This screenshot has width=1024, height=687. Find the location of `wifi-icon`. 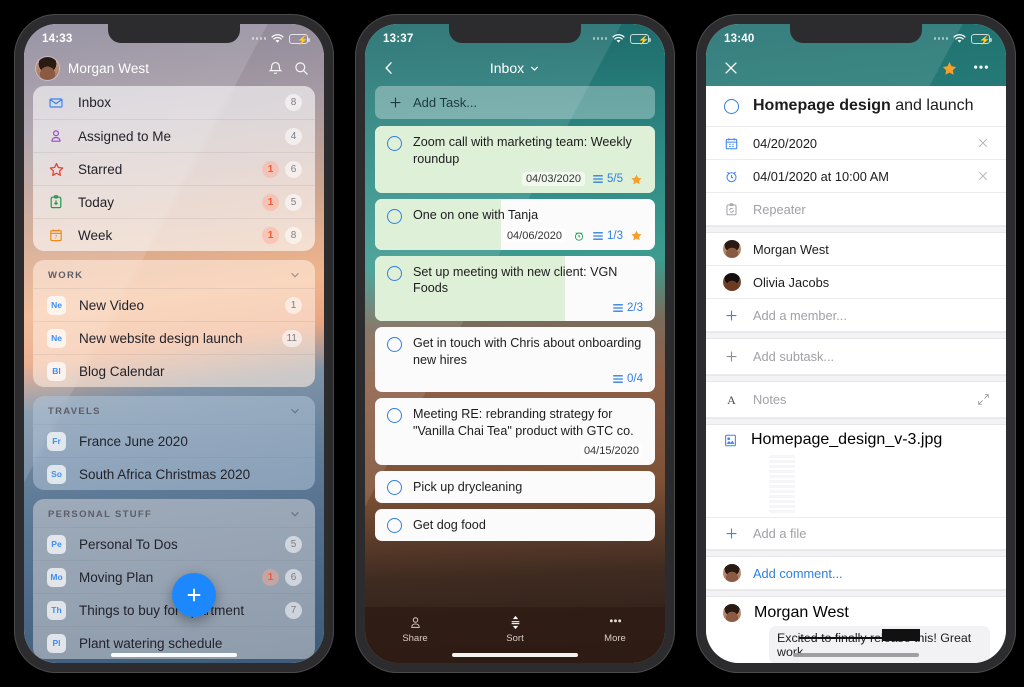

wifi-icon is located at coordinates (959, 38).